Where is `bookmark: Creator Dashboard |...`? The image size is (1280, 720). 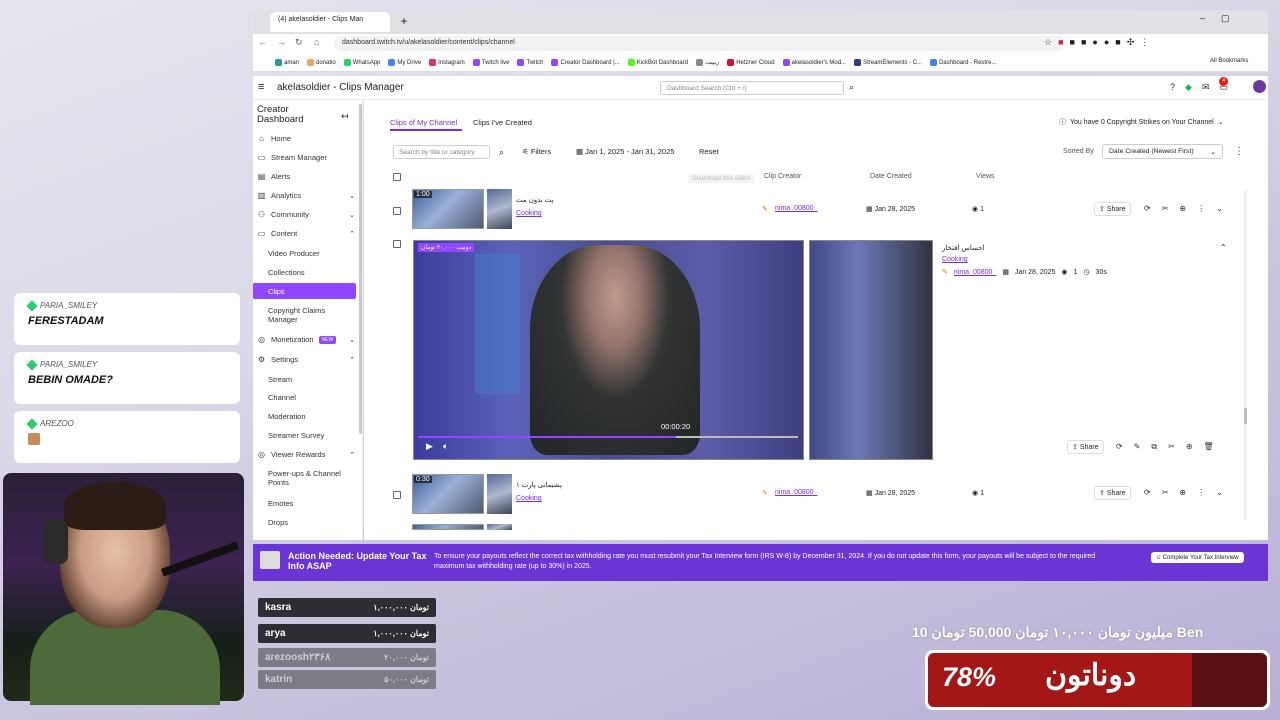
bookmark: Creator Dashboard |... is located at coordinates (585, 62).